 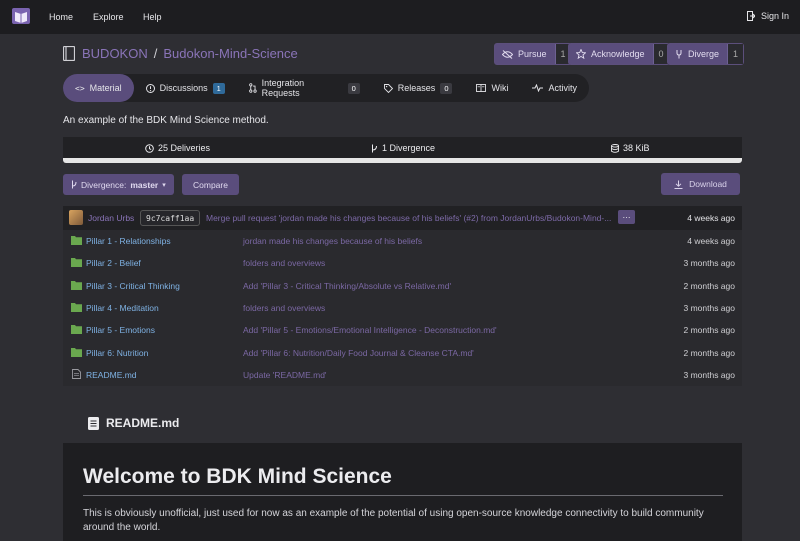 What do you see at coordinates (133, 423) in the screenshot?
I see `readme-header: README.md` at bounding box center [133, 423].